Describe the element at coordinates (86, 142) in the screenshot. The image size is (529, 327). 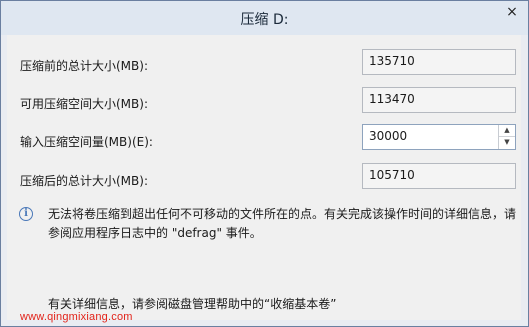
I see `shrink-amount-label: 输入压缩空间量(MB)(E):` at that location.